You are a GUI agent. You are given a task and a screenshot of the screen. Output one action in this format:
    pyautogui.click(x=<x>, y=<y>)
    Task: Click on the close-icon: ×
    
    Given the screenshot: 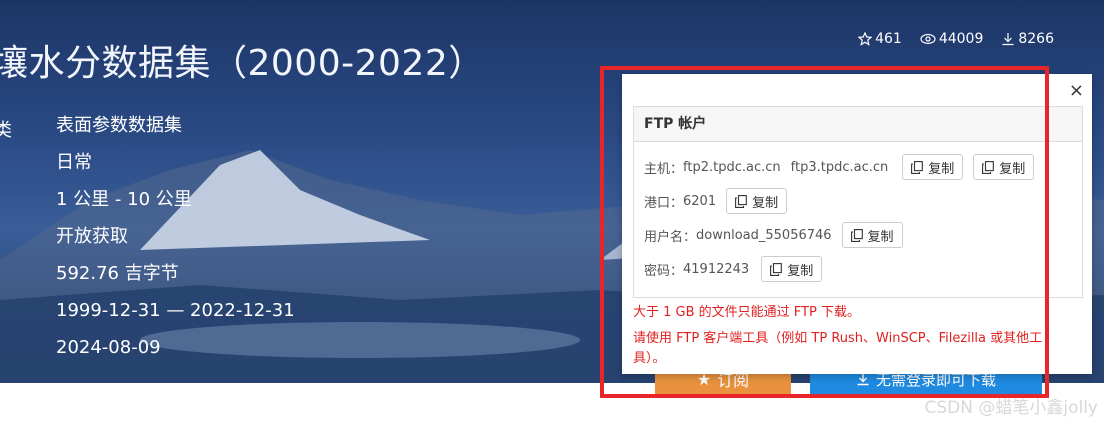 What is the action you would take?
    pyautogui.click(x=1076, y=90)
    